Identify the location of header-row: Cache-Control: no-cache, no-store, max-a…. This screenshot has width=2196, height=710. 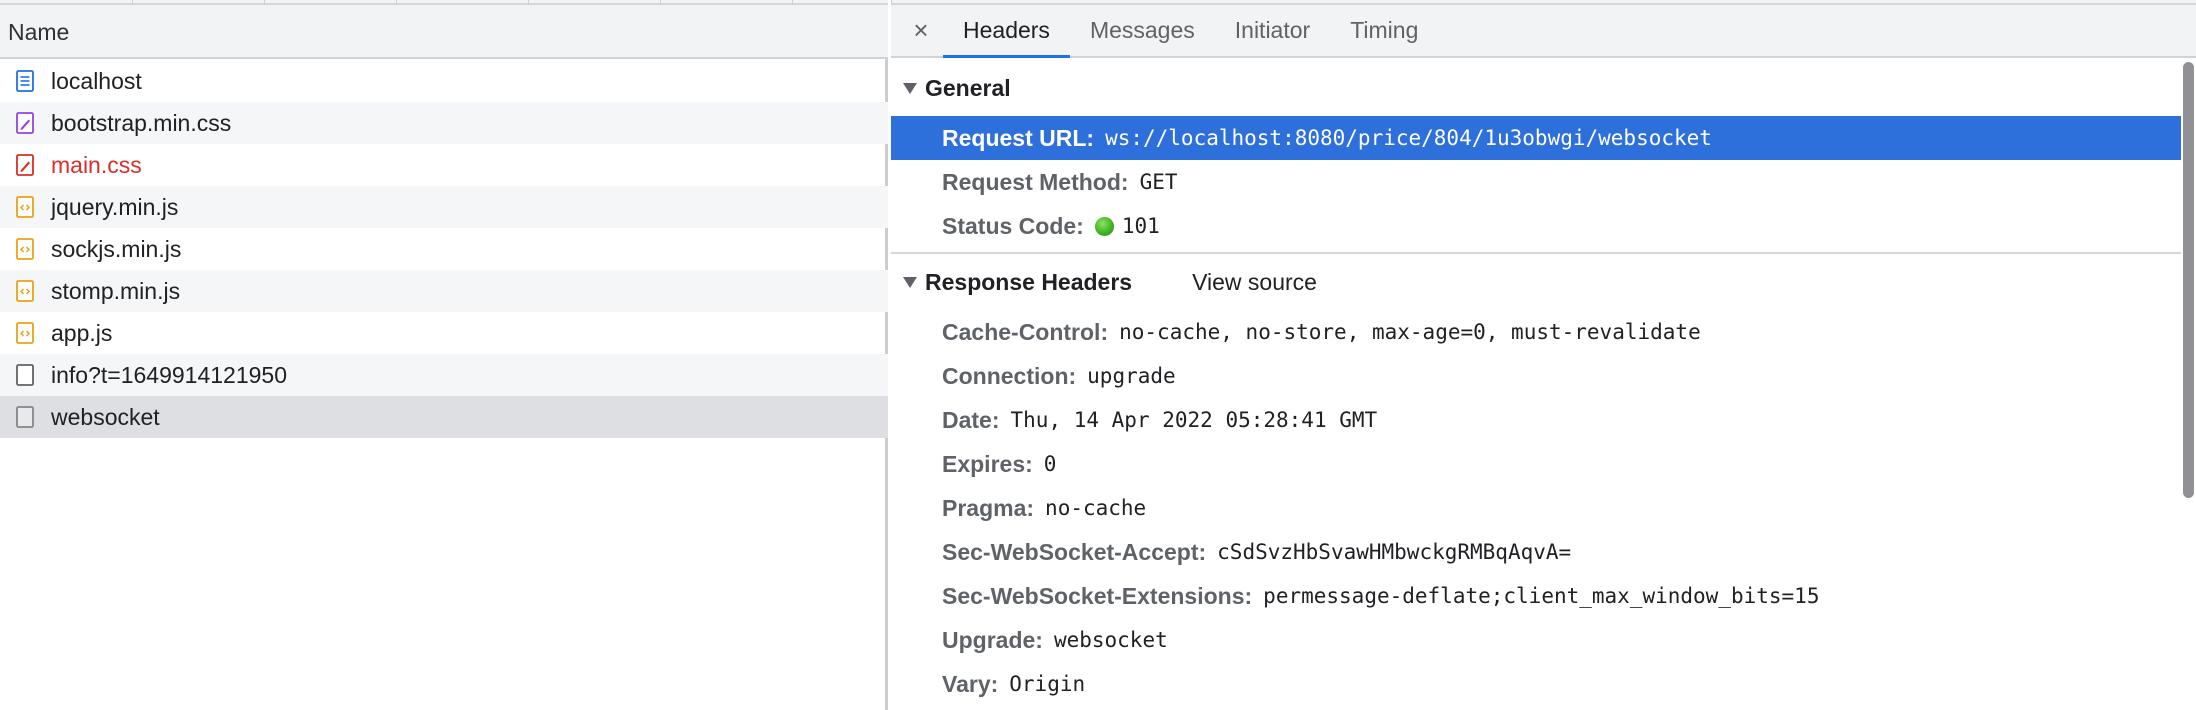
(1536, 332).